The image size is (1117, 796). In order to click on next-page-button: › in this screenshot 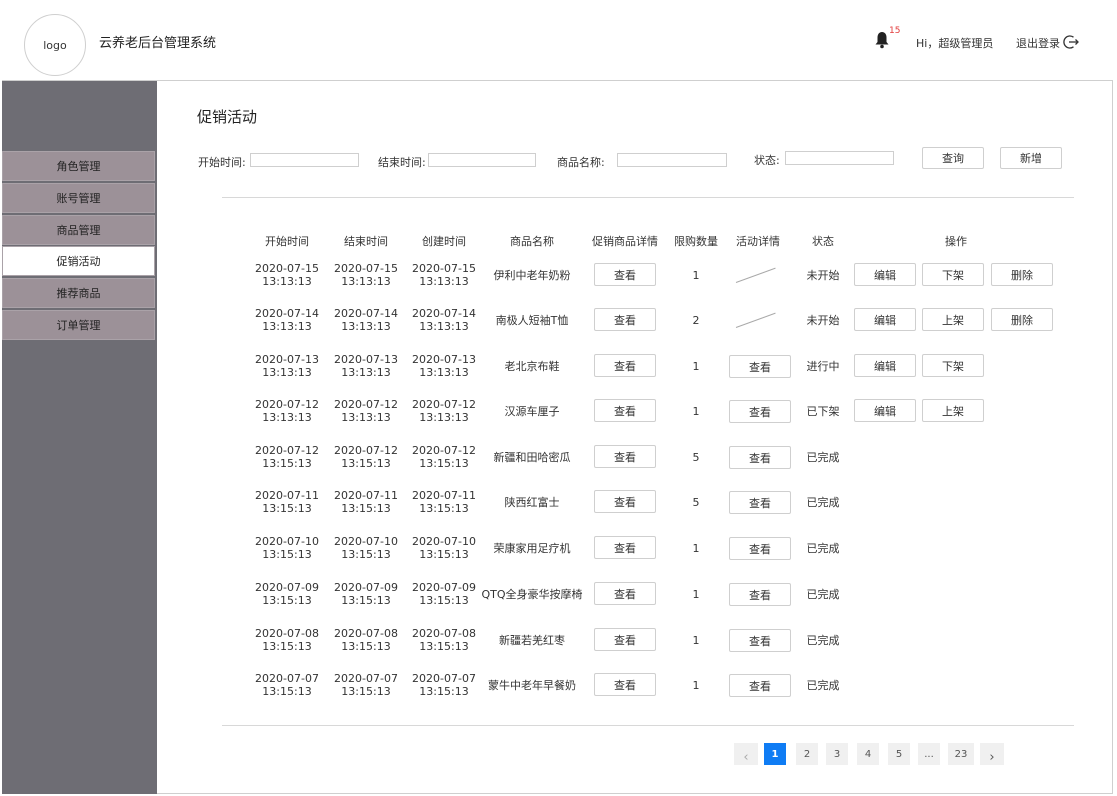, I will do `click(992, 754)`.